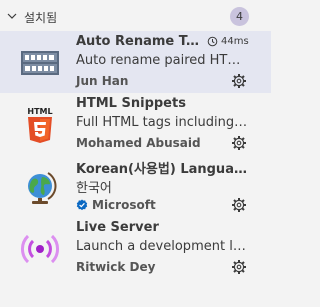  I want to click on installed-count-badge: 4, so click(239, 16).